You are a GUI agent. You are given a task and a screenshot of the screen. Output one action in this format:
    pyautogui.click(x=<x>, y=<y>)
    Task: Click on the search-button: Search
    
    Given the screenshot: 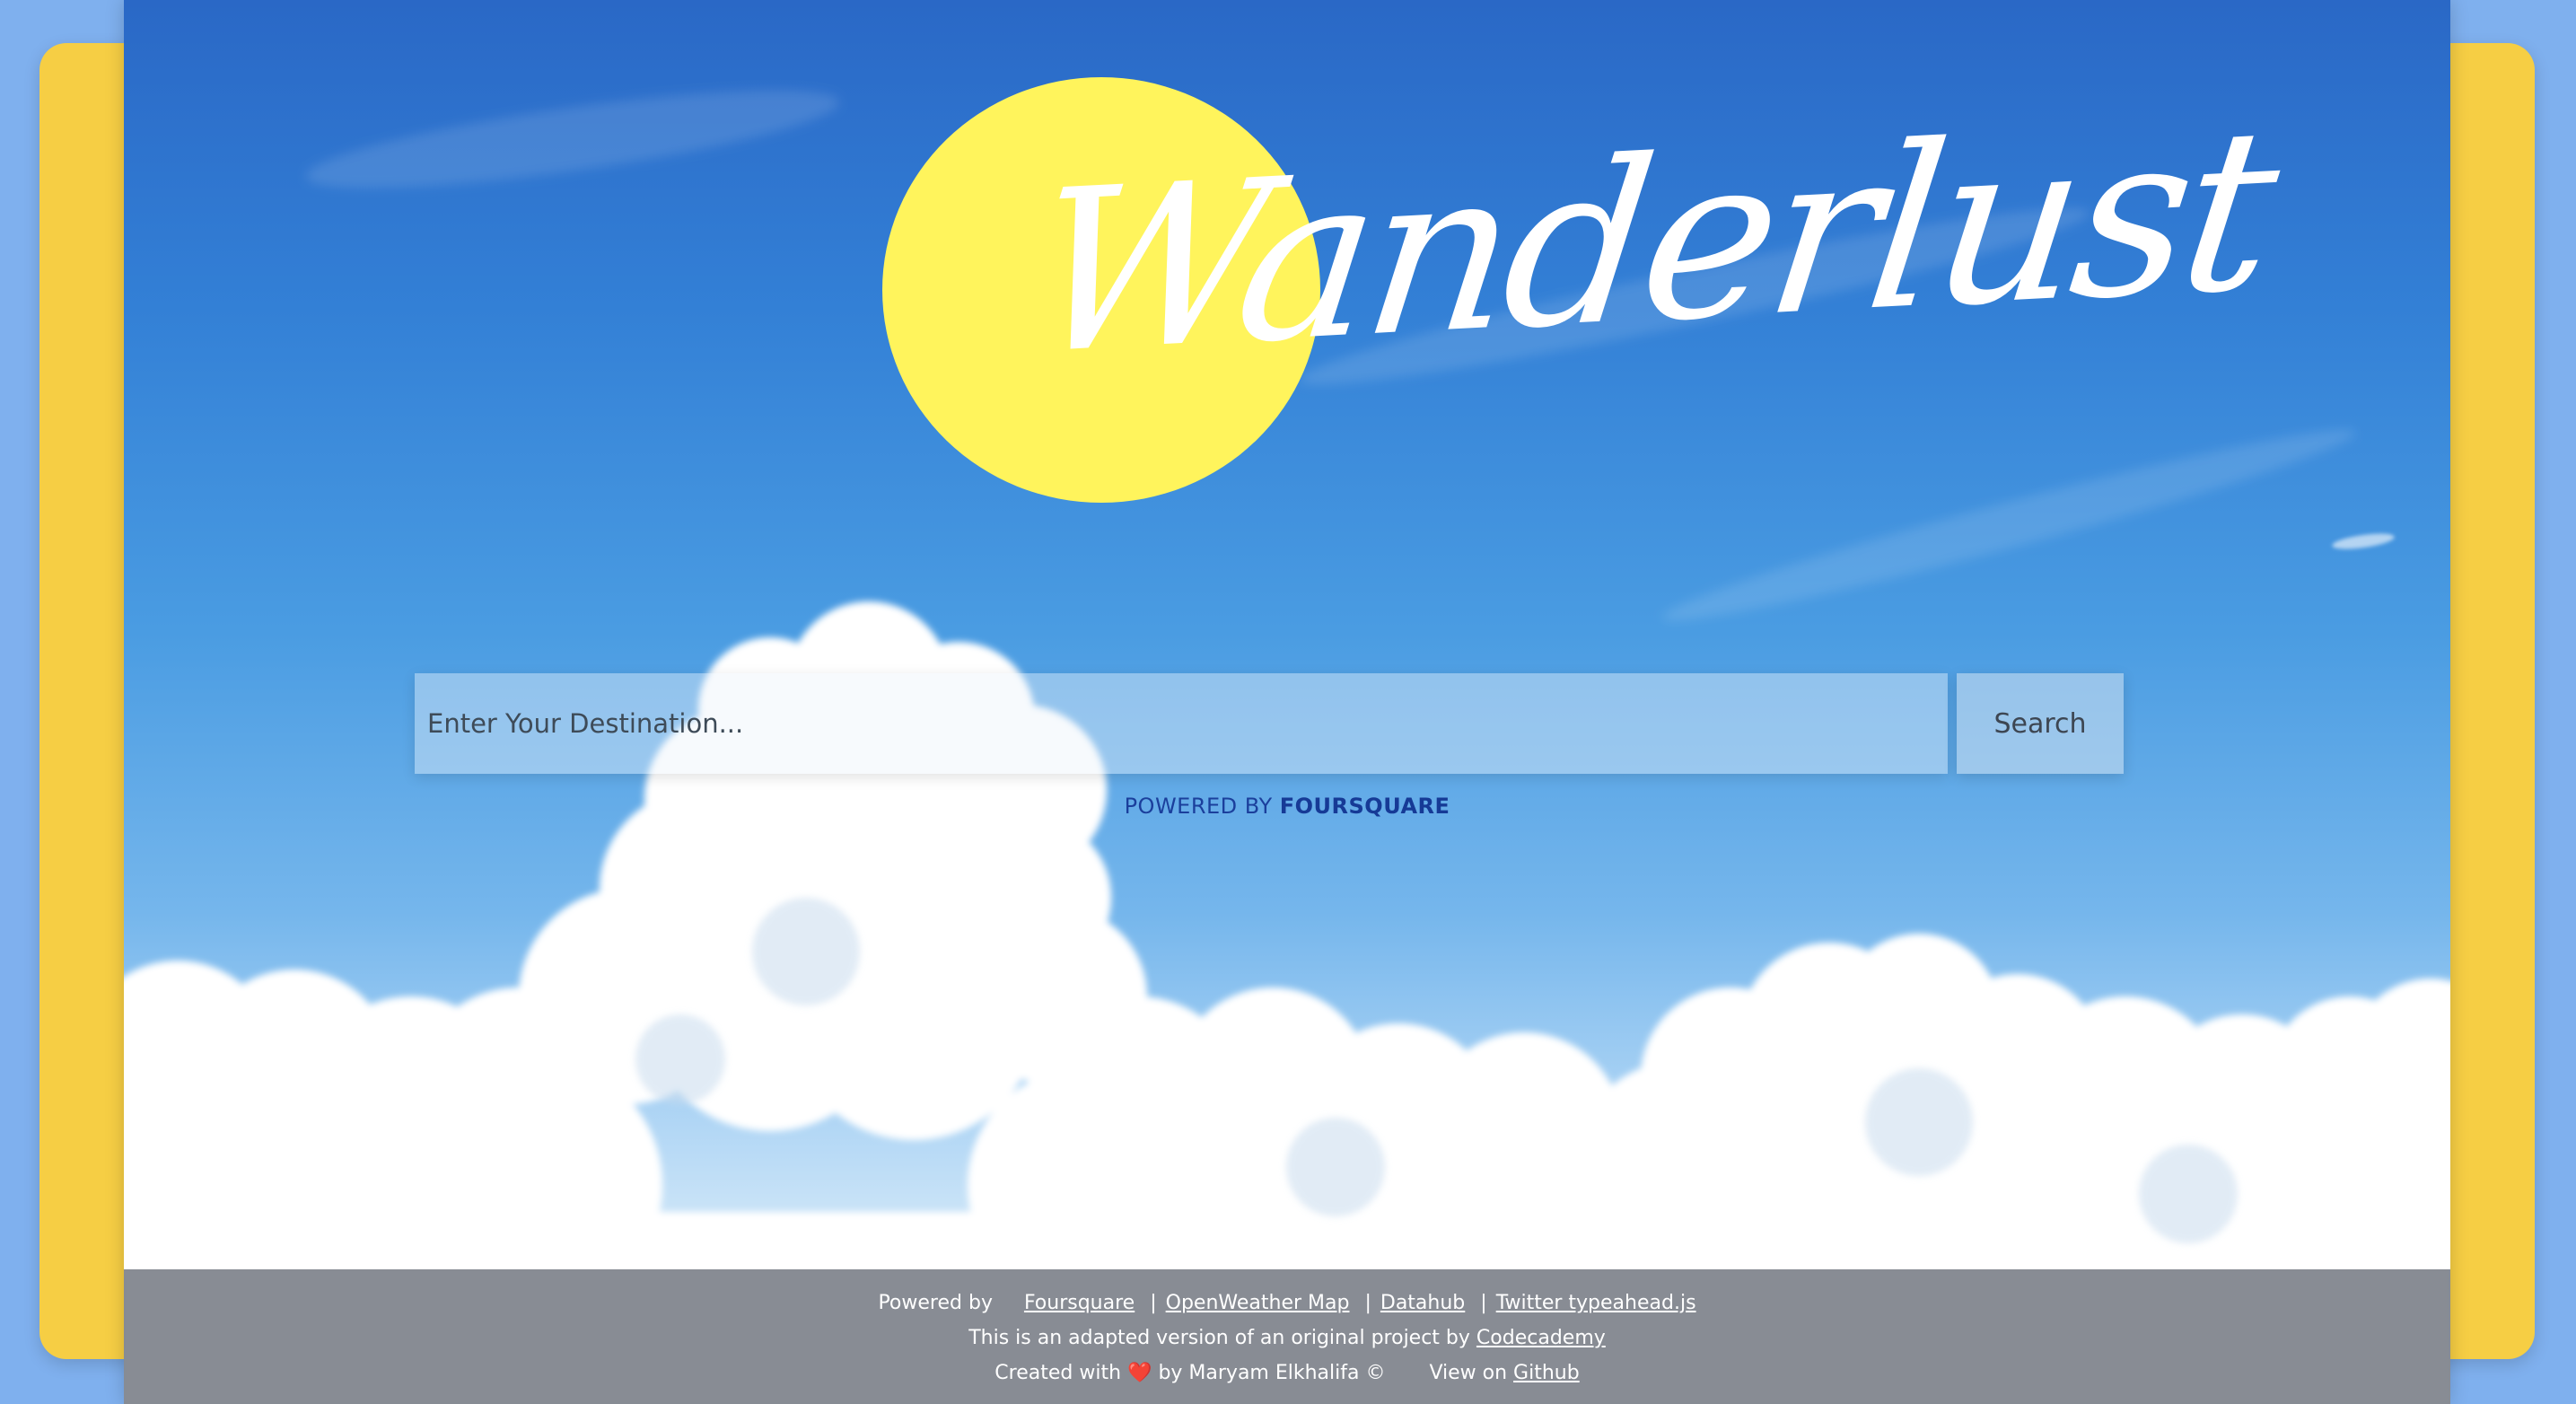 What is the action you would take?
    pyautogui.click(x=2040, y=723)
    